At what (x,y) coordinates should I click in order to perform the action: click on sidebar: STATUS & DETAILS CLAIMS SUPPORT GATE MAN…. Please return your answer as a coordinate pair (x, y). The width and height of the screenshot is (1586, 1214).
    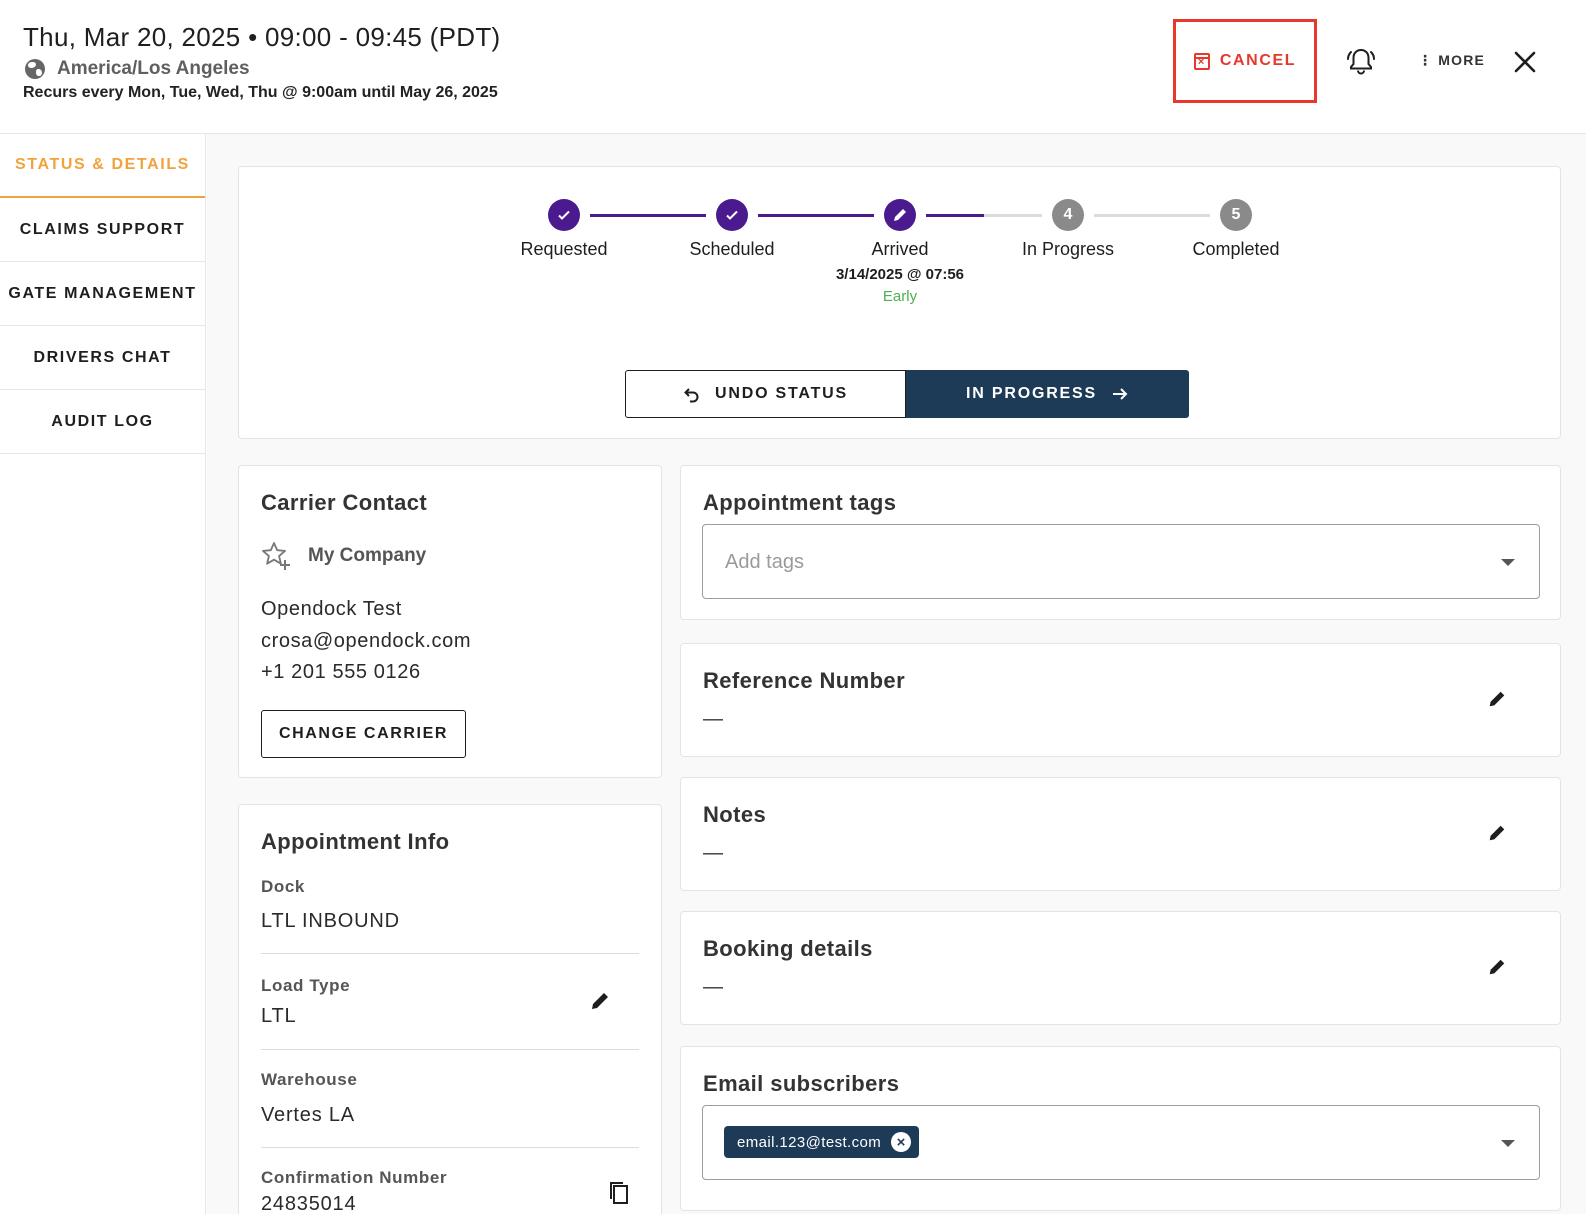
    Looking at the image, I should click on (103, 674).